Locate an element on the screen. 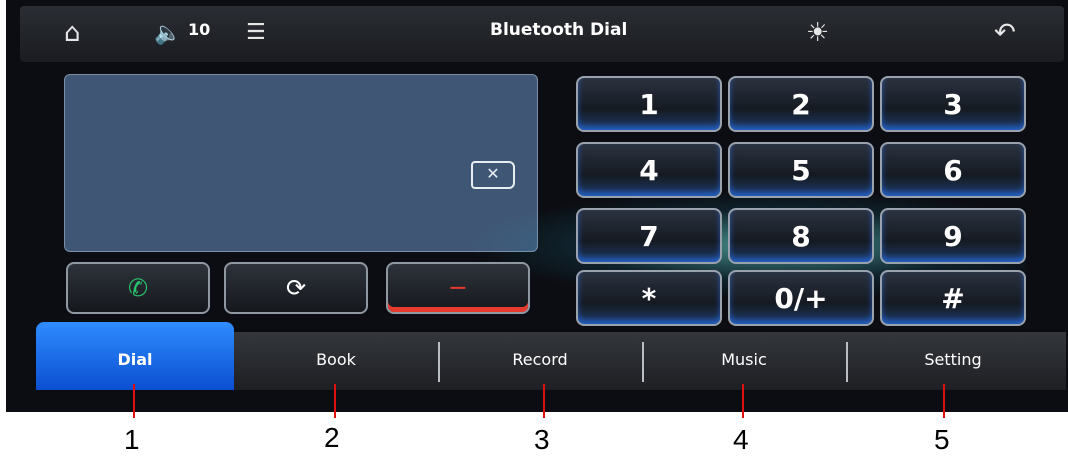  callout-3: 3 is located at coordinates (542, 439).